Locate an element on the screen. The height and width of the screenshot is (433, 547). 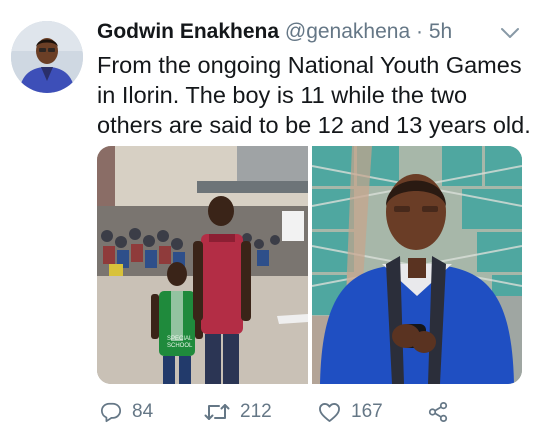
heart-icon is located at coordinates (329, 412).